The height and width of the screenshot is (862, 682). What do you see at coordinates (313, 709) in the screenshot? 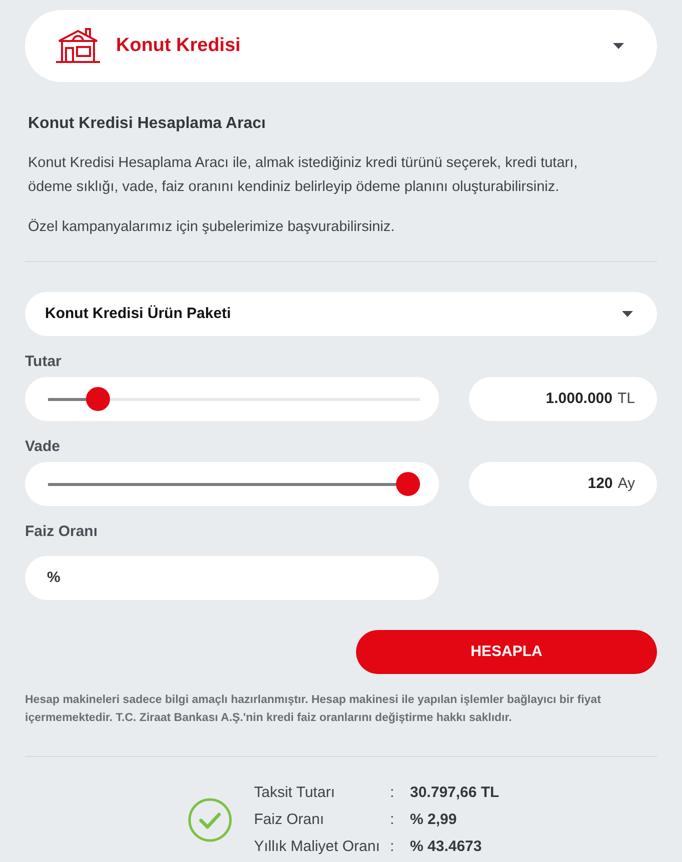
I see `disclaimer-text: Hesap makineleri sadece bilgi amaçlı hazırlanmıştır. Hesap makinesi ile yapılan işlemler bağlayıcı bir fiyat içermemektedir. T.C. Ziraat Bankası A.Ş.'nin kredi faiz oranlarını değiştirme hakkı saklıdır.` at bounding box center [313, 709].